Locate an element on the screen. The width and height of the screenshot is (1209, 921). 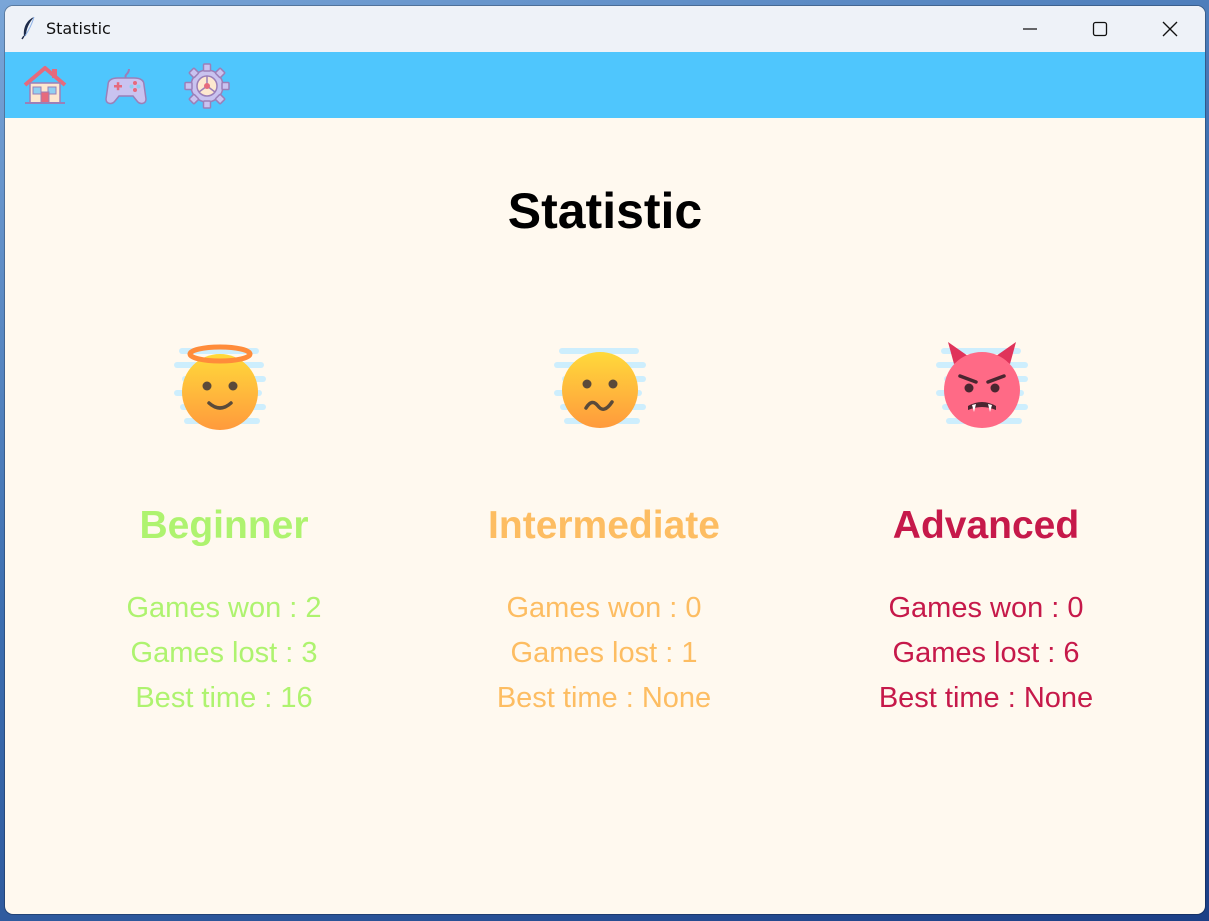
level-name: Advanced is located at coordinates (986, 525).